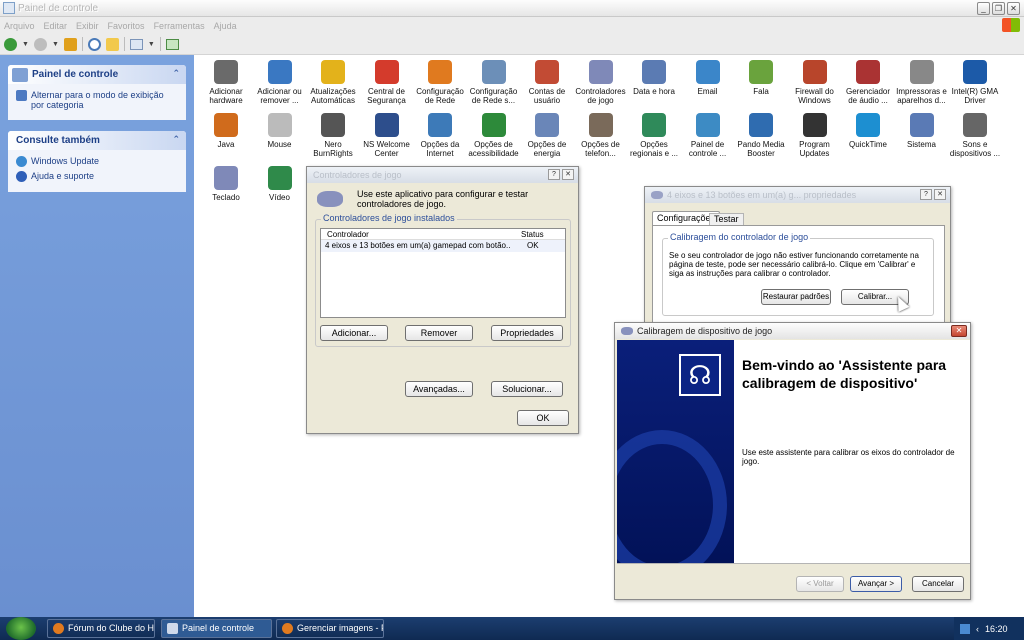  I want to click on control-panel-item: Vídeo, so click(280, 184).